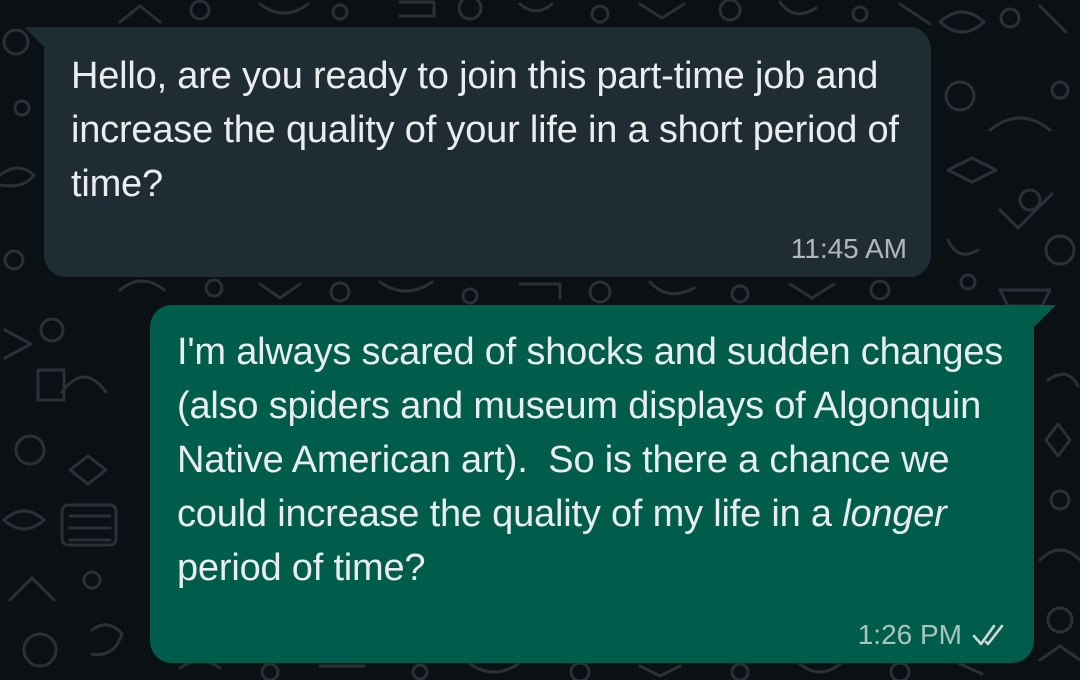 Image resolution: width=1080 pixels, height=680 pixels. I want to click on message-meta: 11:45 AM, so click(849, 249).